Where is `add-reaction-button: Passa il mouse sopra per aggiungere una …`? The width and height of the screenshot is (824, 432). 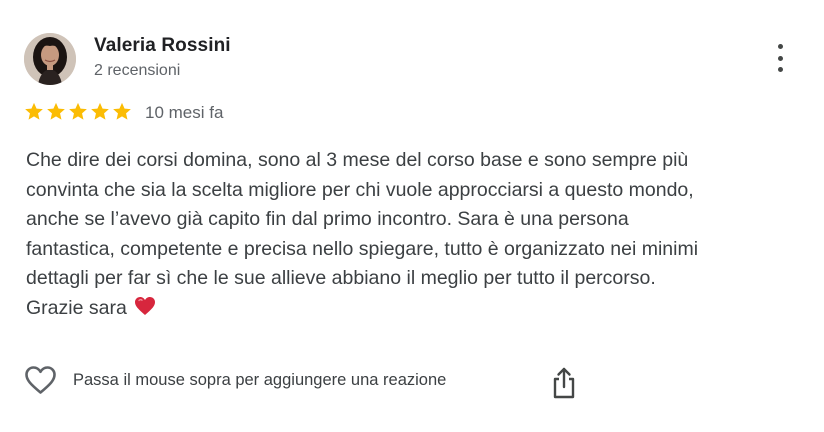 add-reaction-button: Passa il mouse sopra per aggiungere una … is located at coordinates (235, 380).